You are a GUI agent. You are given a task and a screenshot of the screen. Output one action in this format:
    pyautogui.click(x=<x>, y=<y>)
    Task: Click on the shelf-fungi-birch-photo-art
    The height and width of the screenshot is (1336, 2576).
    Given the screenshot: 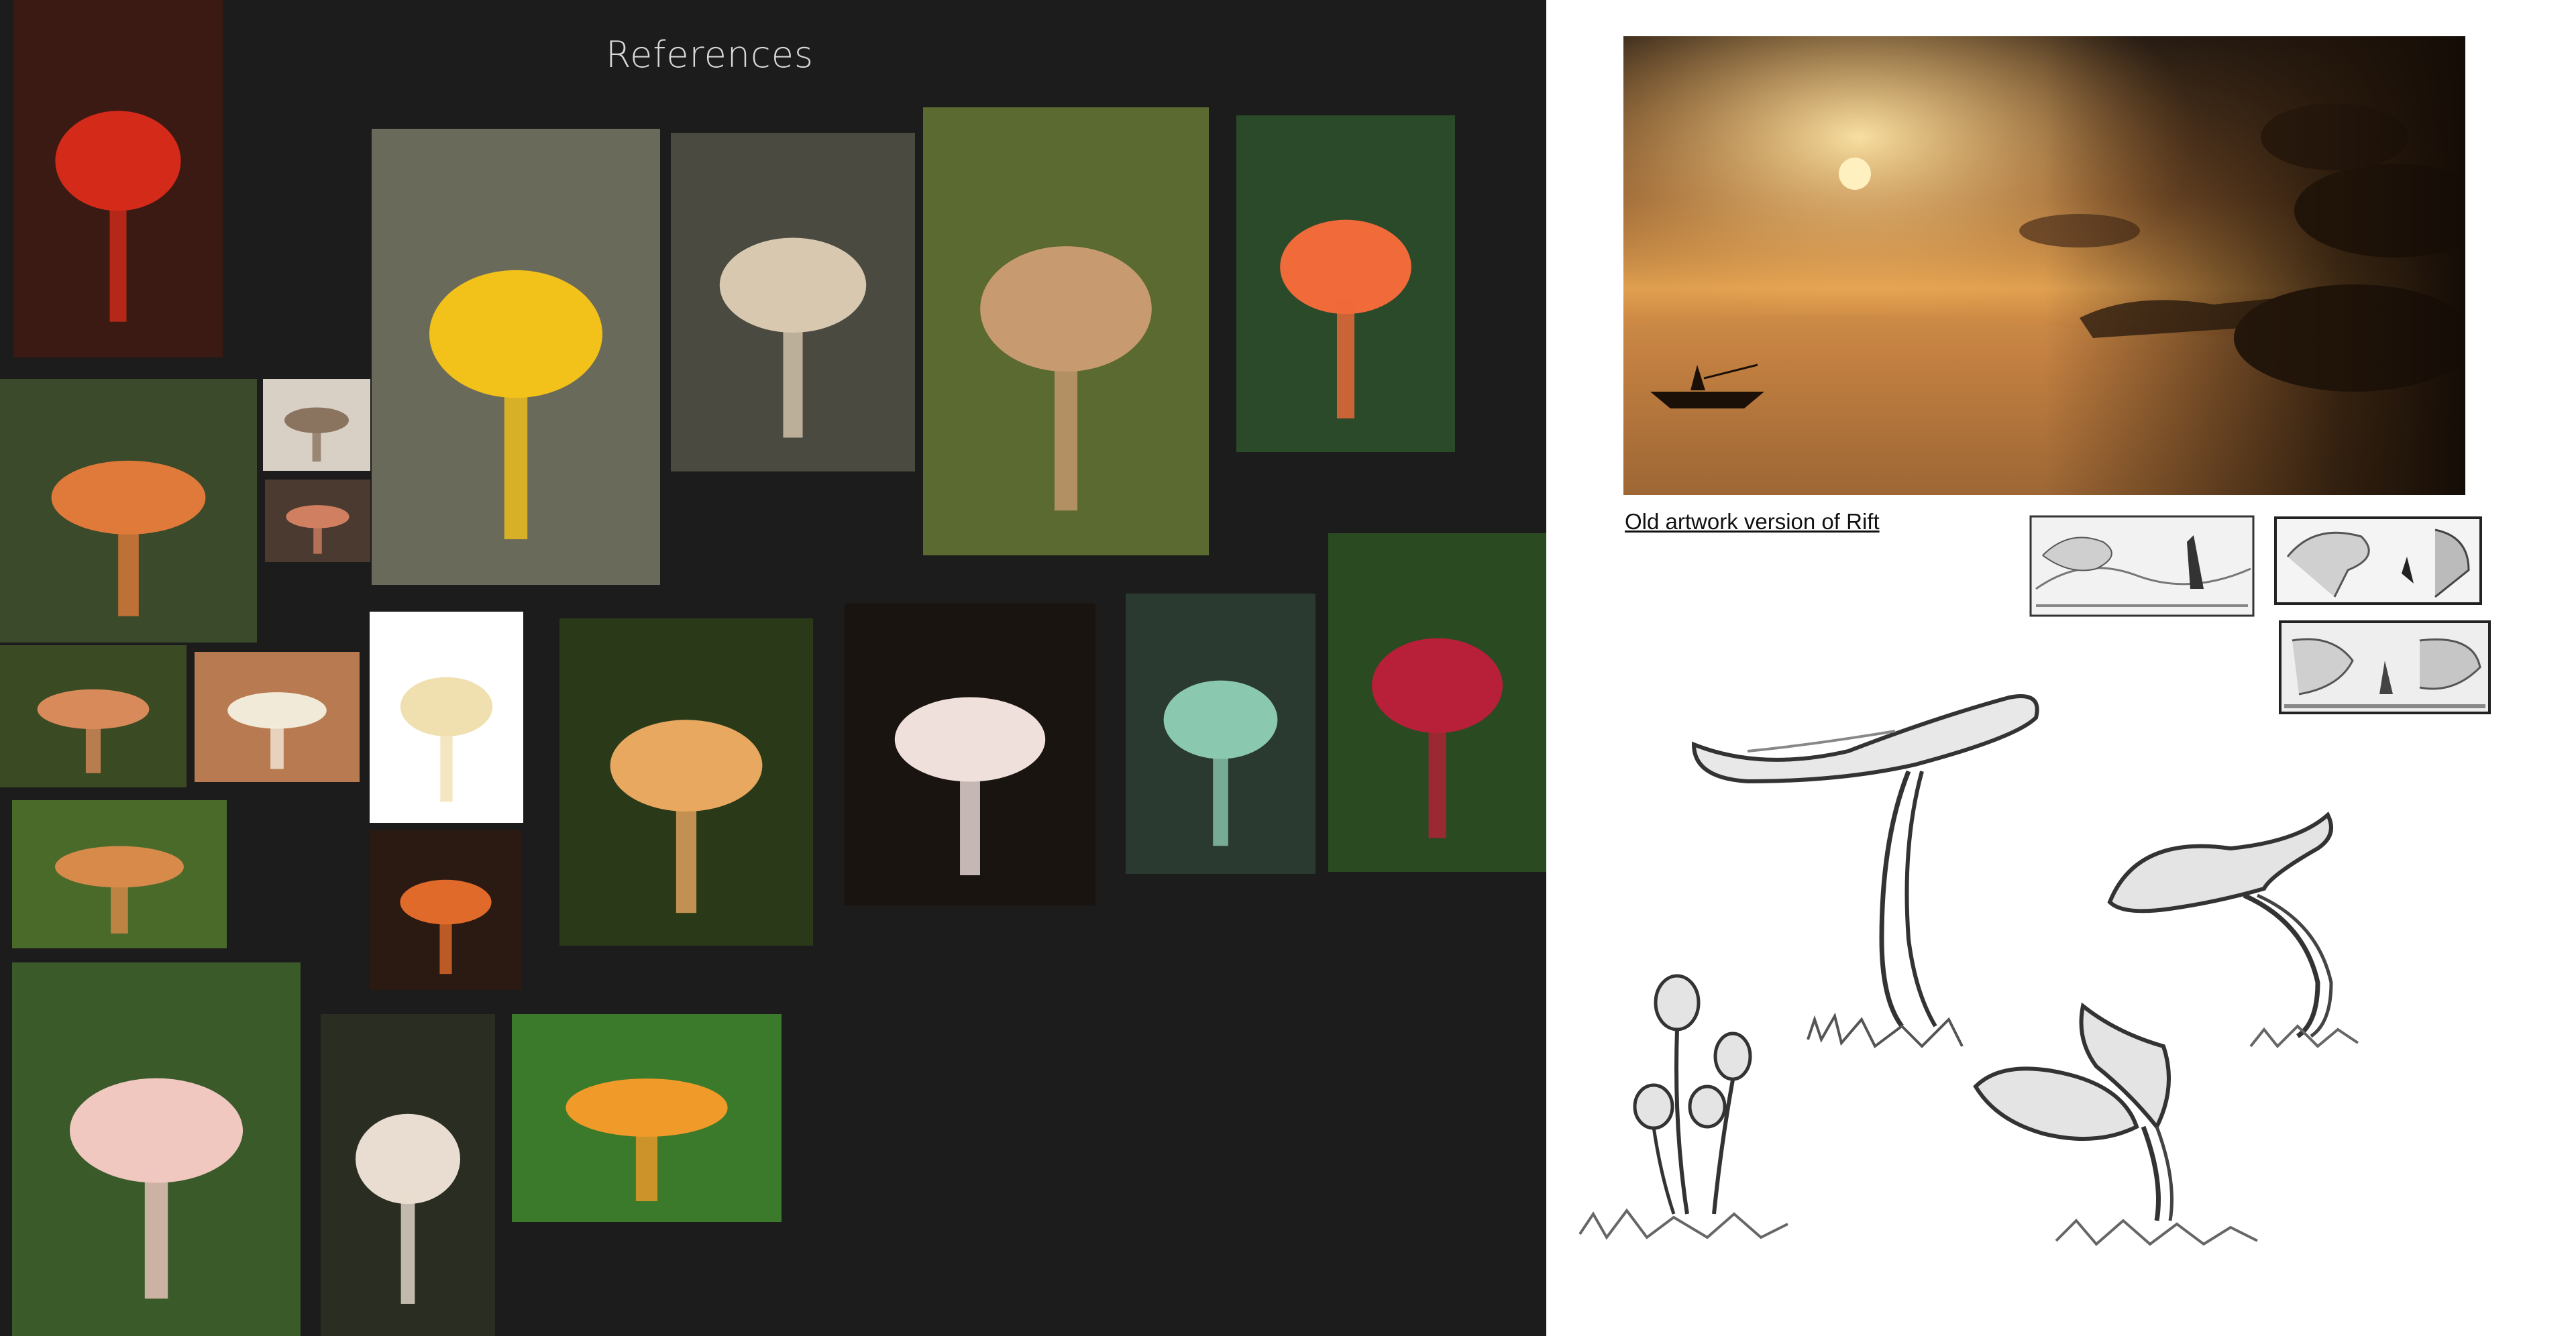 What is the action you would take?
    pyautogui.click(x=793, y=337)
    